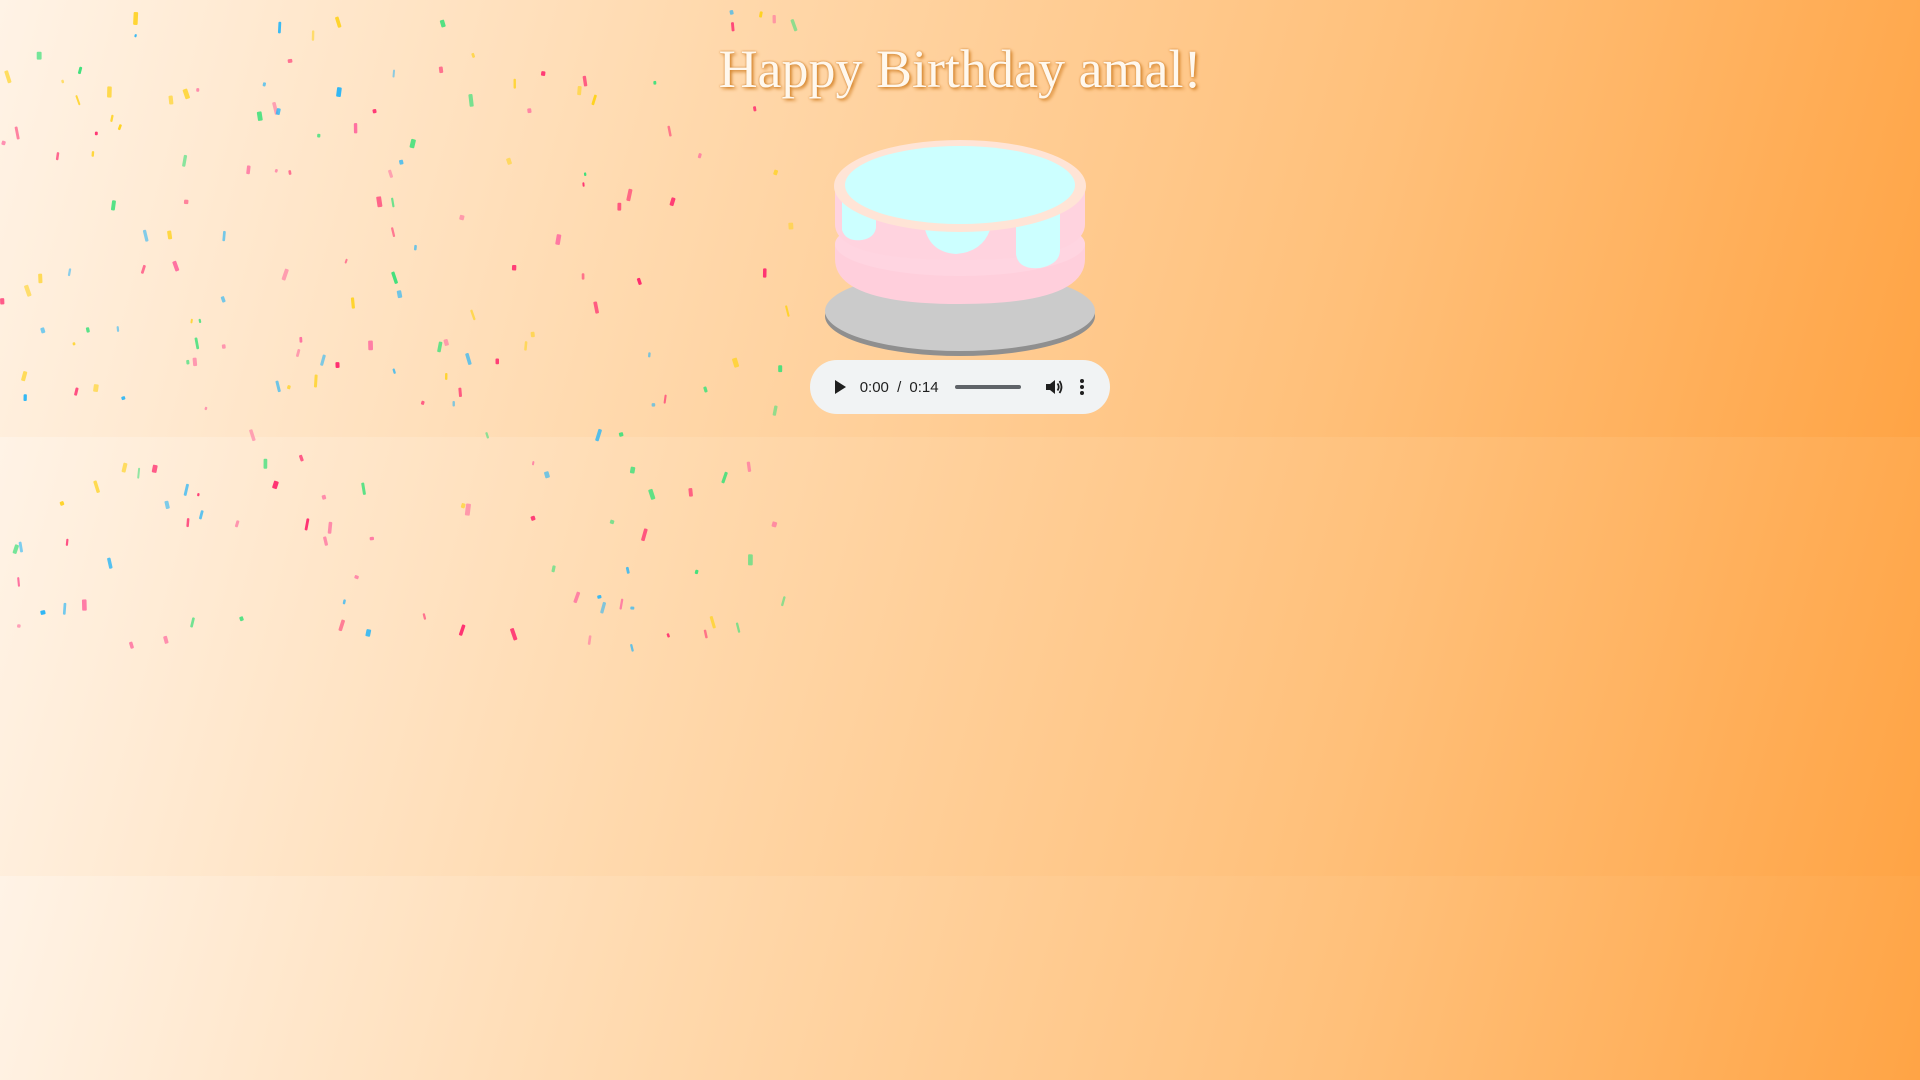  I want to click on play-icon, so click(840, 387).